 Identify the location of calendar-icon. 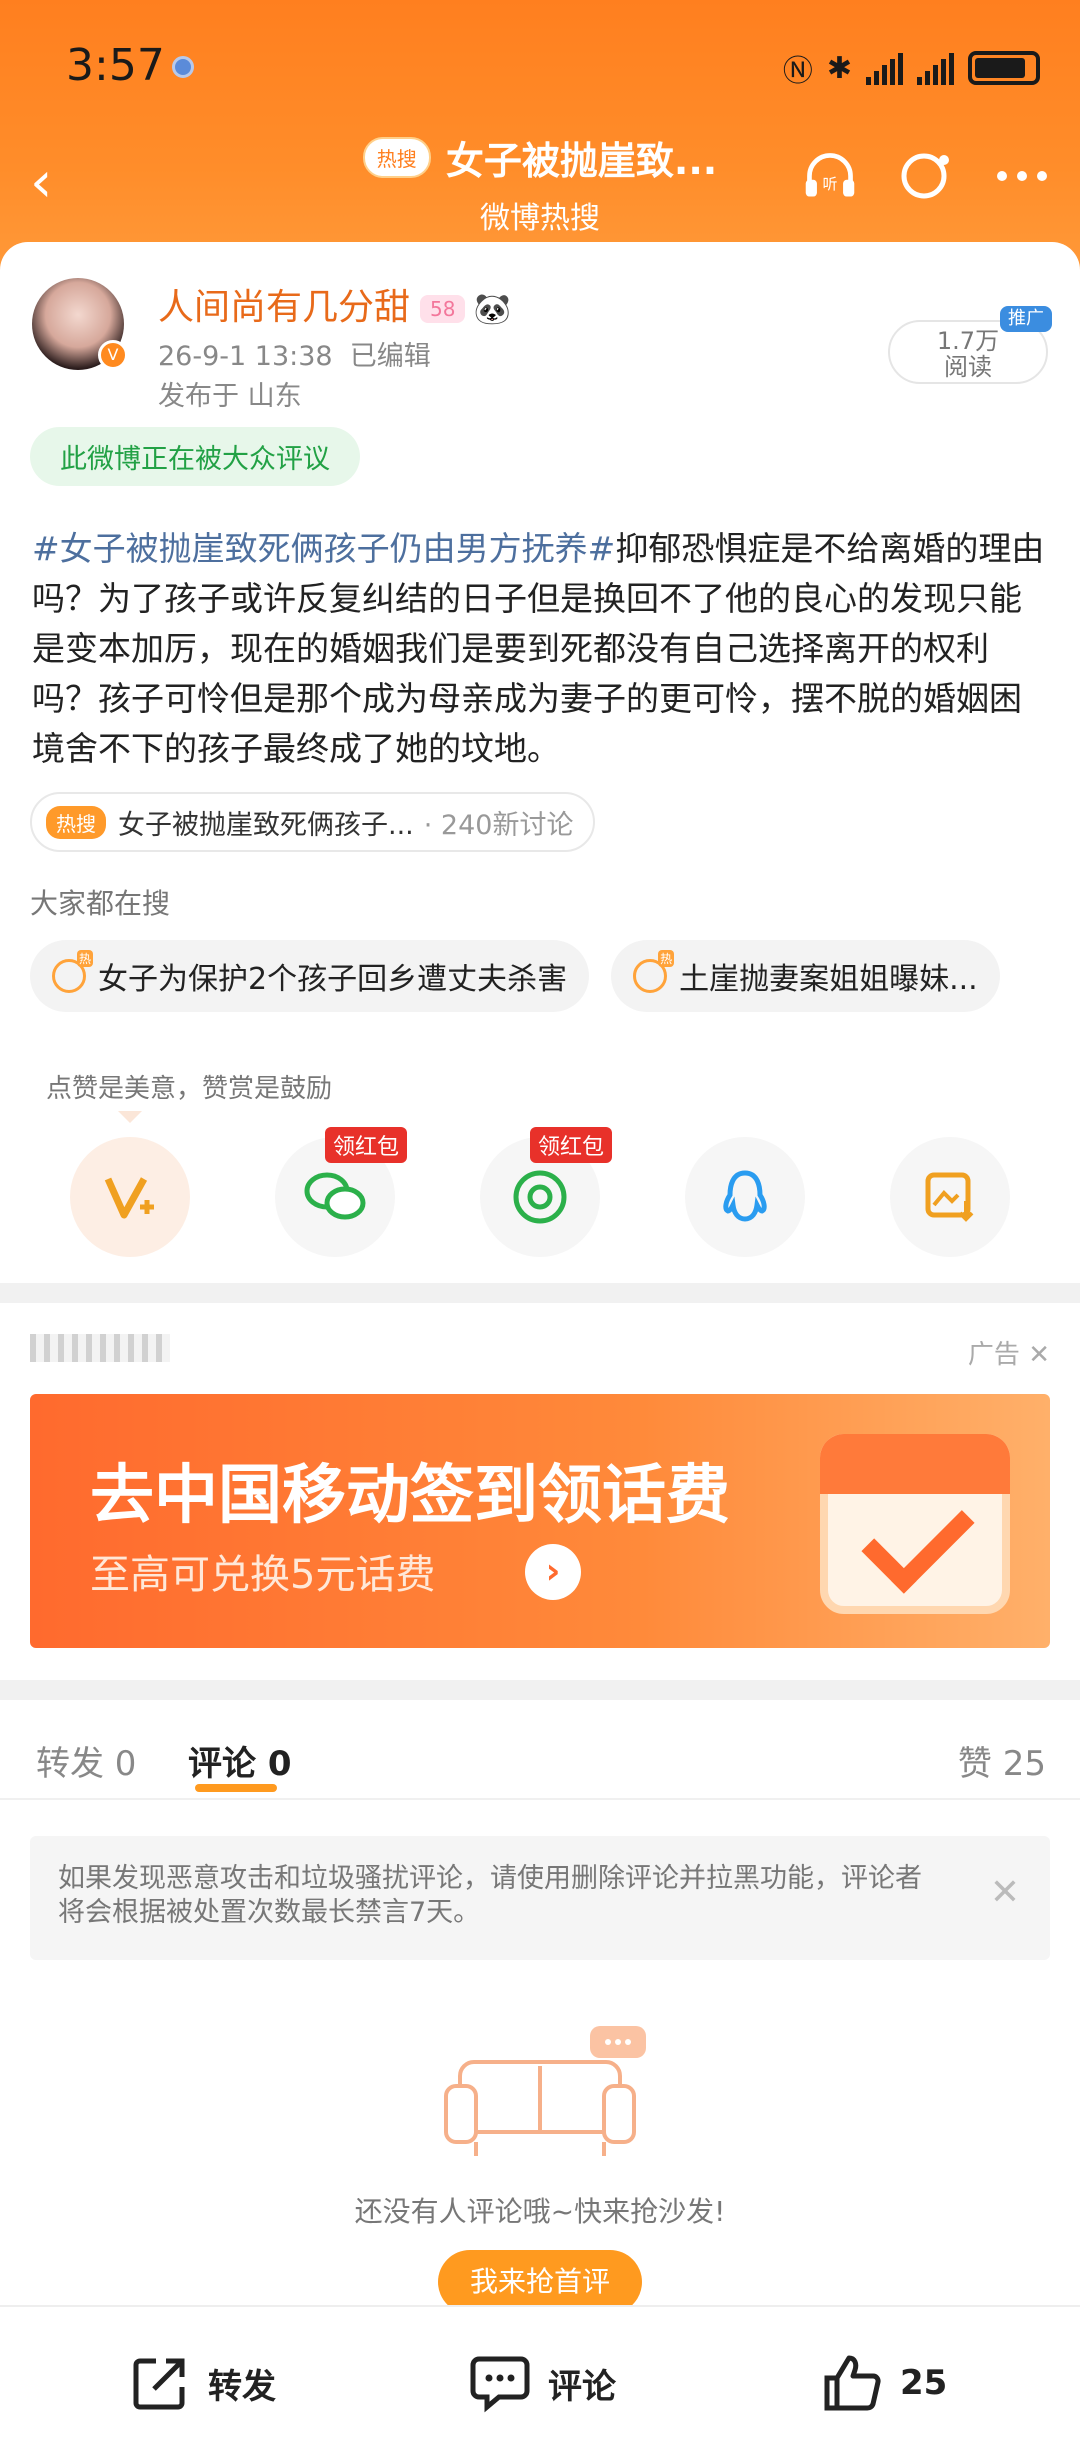
(915, 1524).